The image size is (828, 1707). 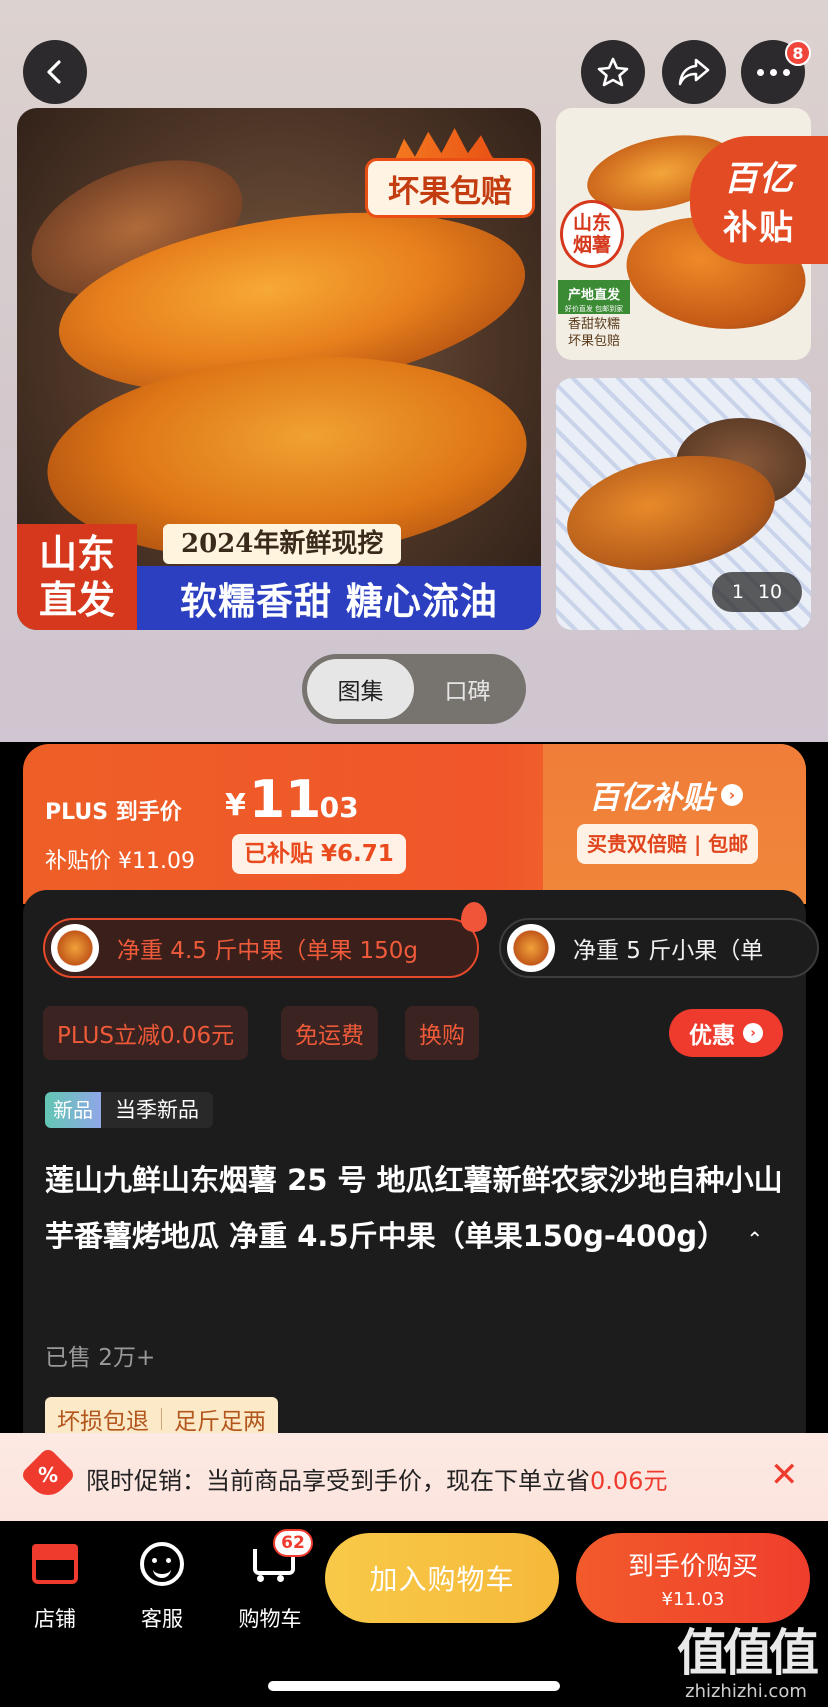 What do you see at coordinates (55, 1564) in the screenshot?
I see `store-icon` at bounding box center [55, 1564].